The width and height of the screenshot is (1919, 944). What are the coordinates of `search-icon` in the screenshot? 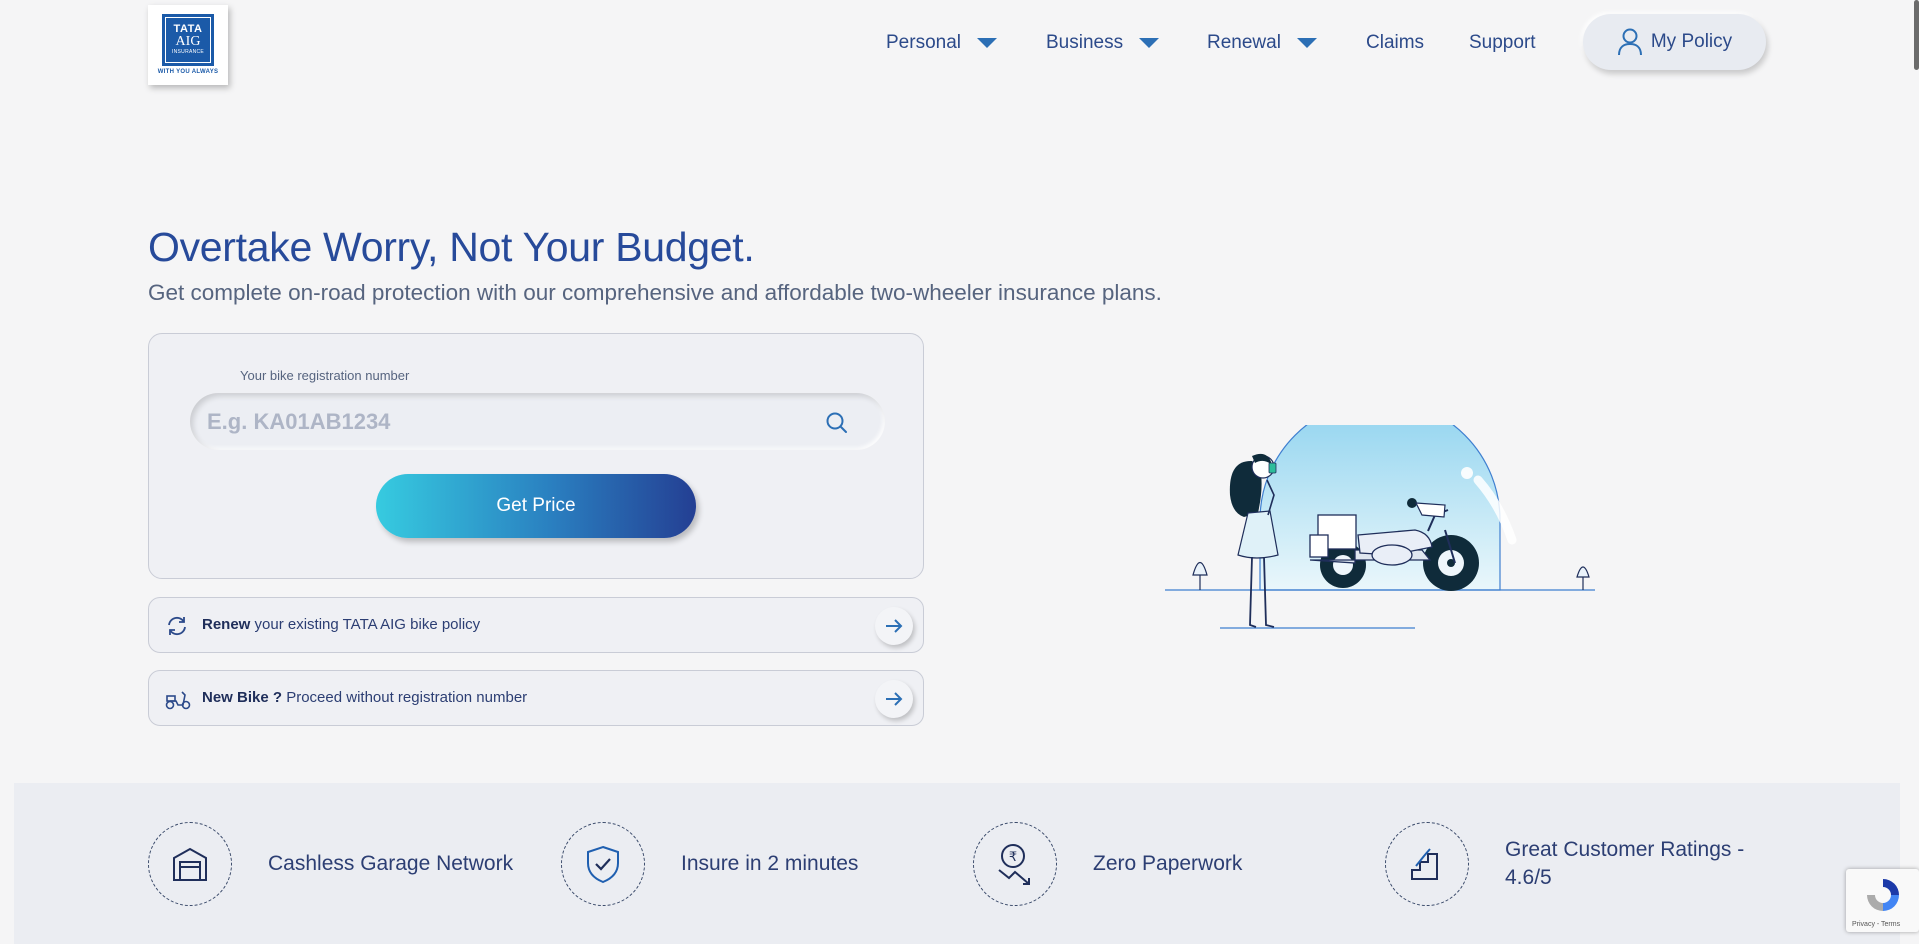 It's located at (837, 423).